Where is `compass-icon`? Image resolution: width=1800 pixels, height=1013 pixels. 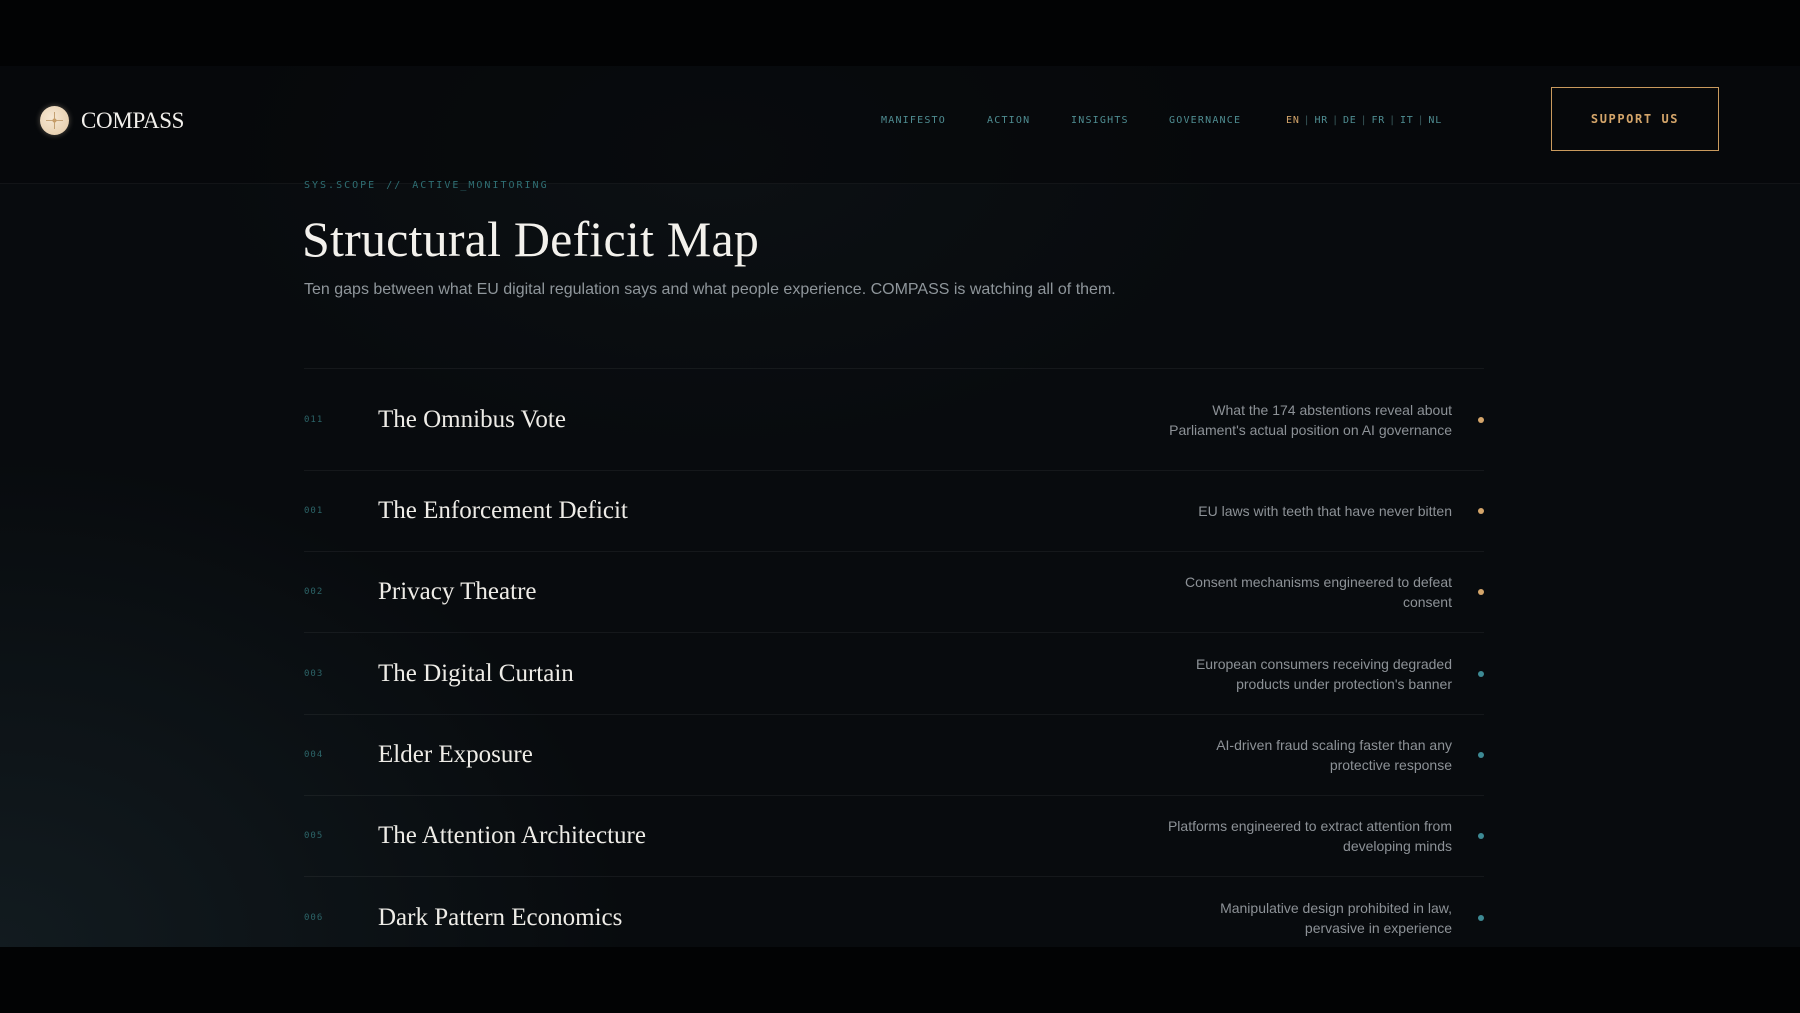 compass-icon is located at coordinates (54, 120).